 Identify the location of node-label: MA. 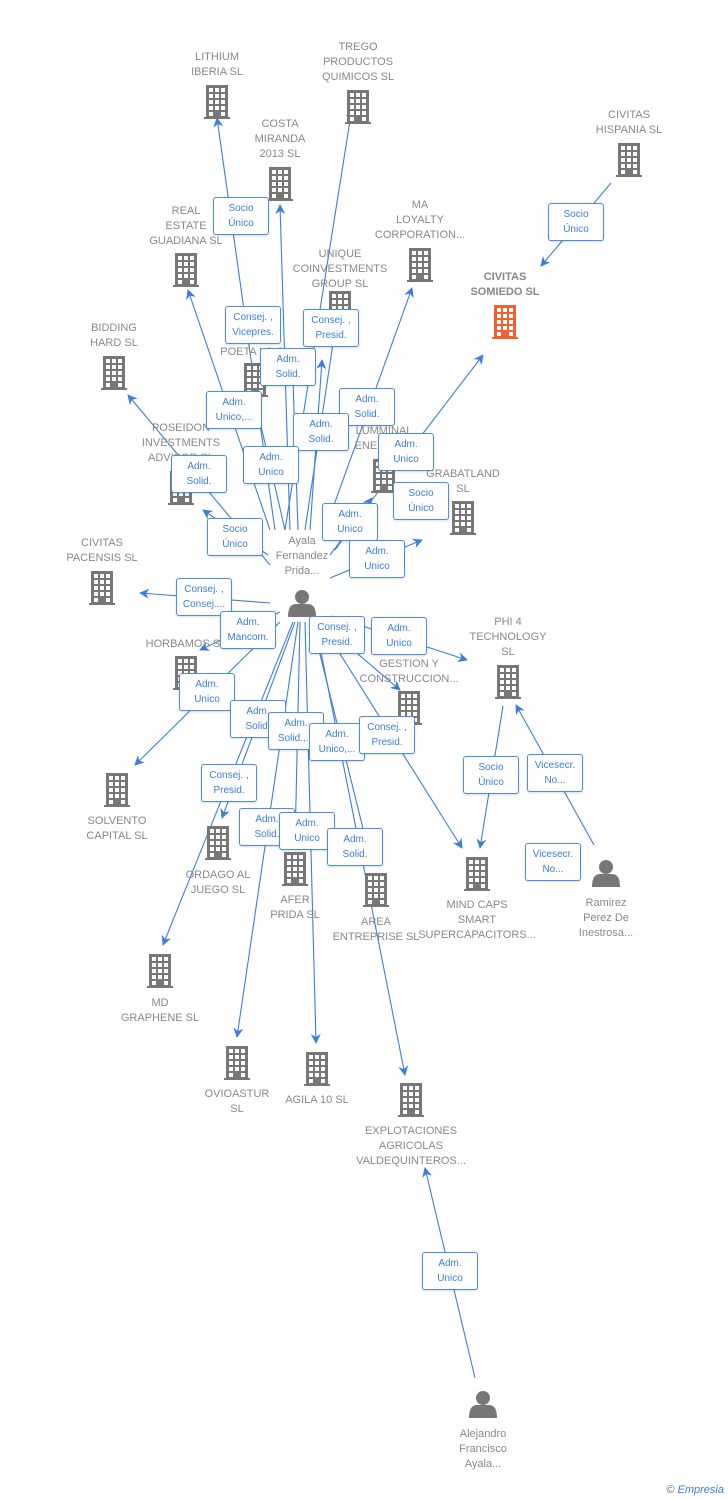
(420, 205).